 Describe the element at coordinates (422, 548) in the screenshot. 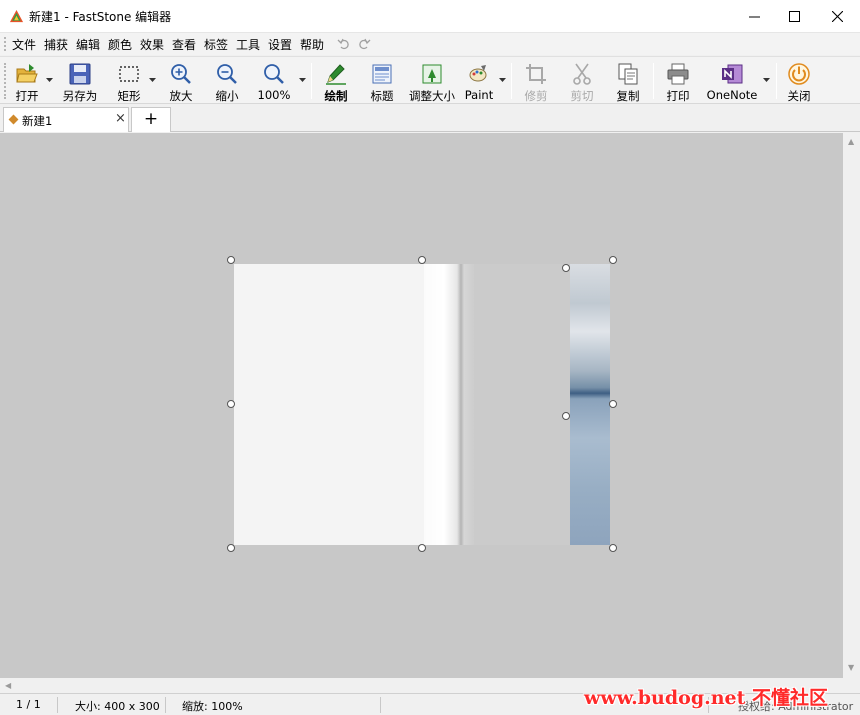

I see `selection-handle-bottom` at that location.